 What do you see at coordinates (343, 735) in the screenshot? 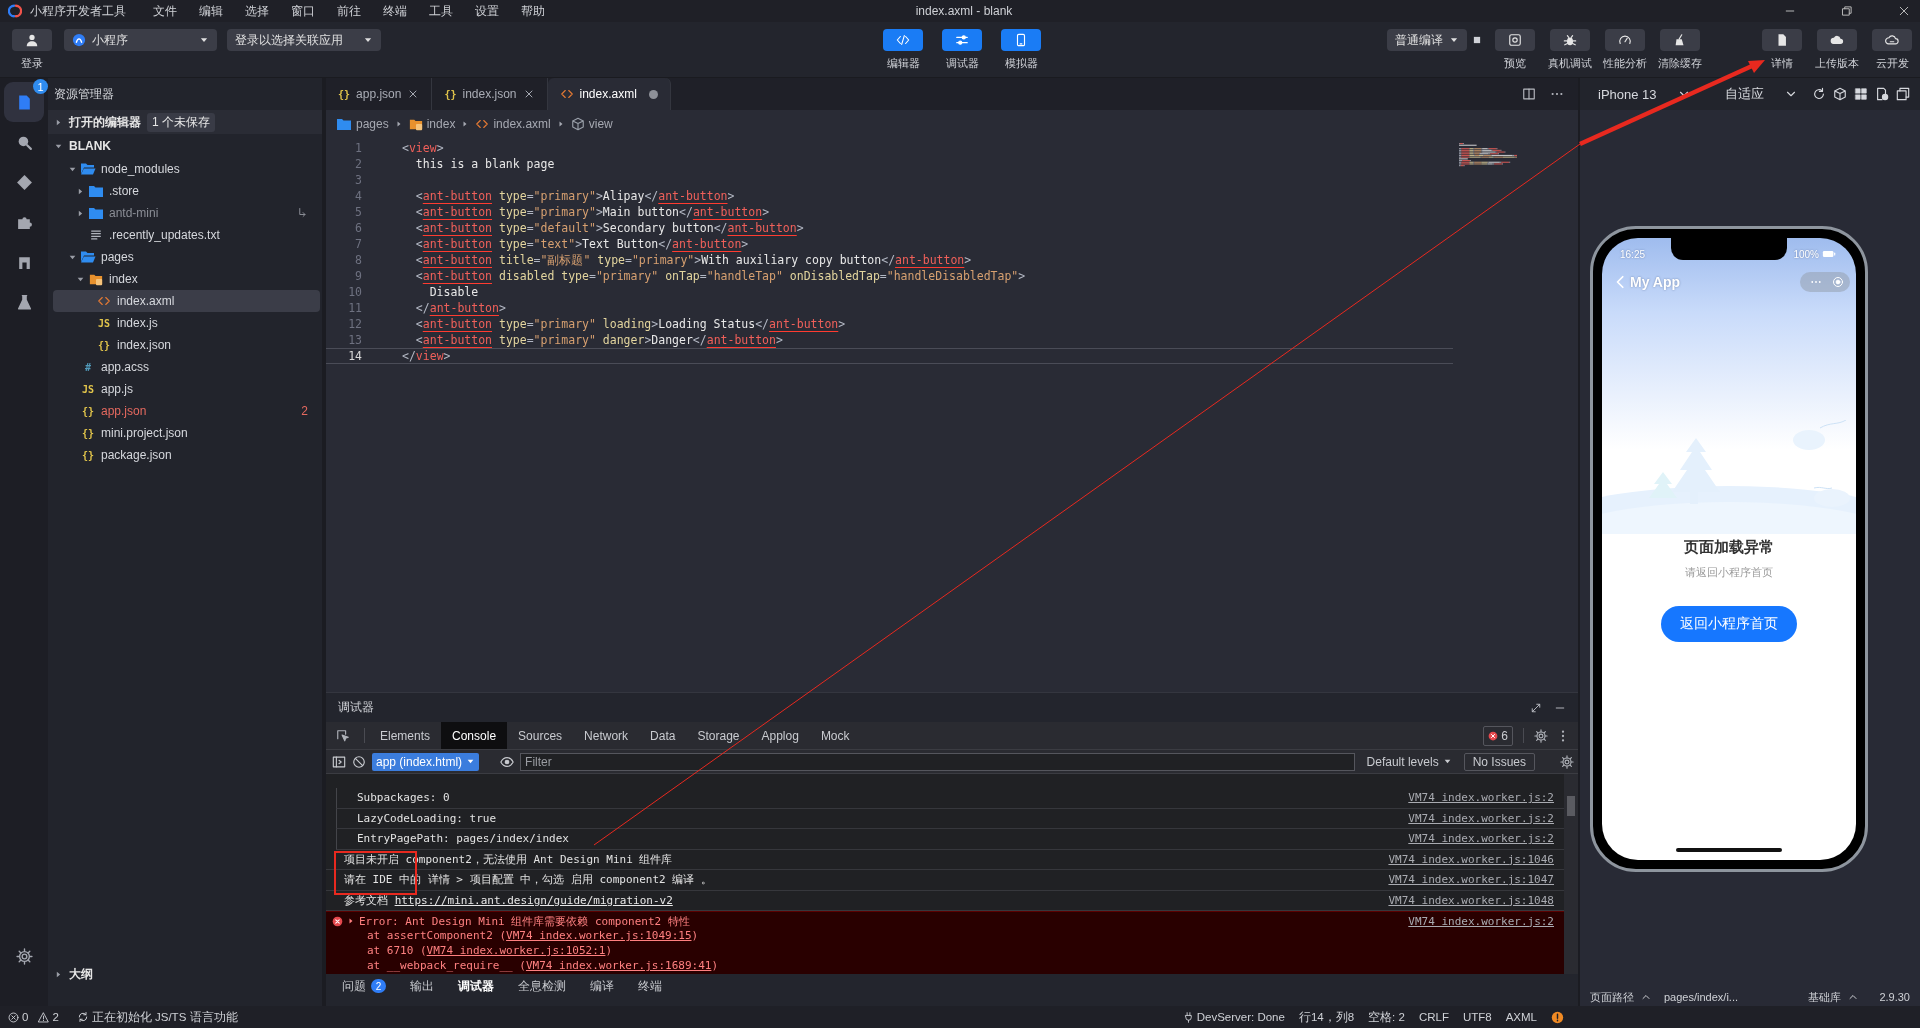
I see `inspect-icon` at bounding box center [343, 735].